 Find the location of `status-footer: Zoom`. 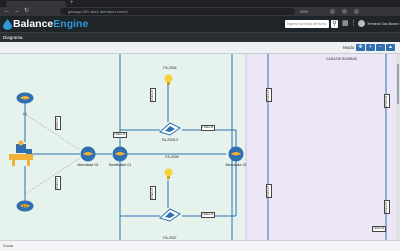

status-footer: Zoom is located at coordinates (200, 245).